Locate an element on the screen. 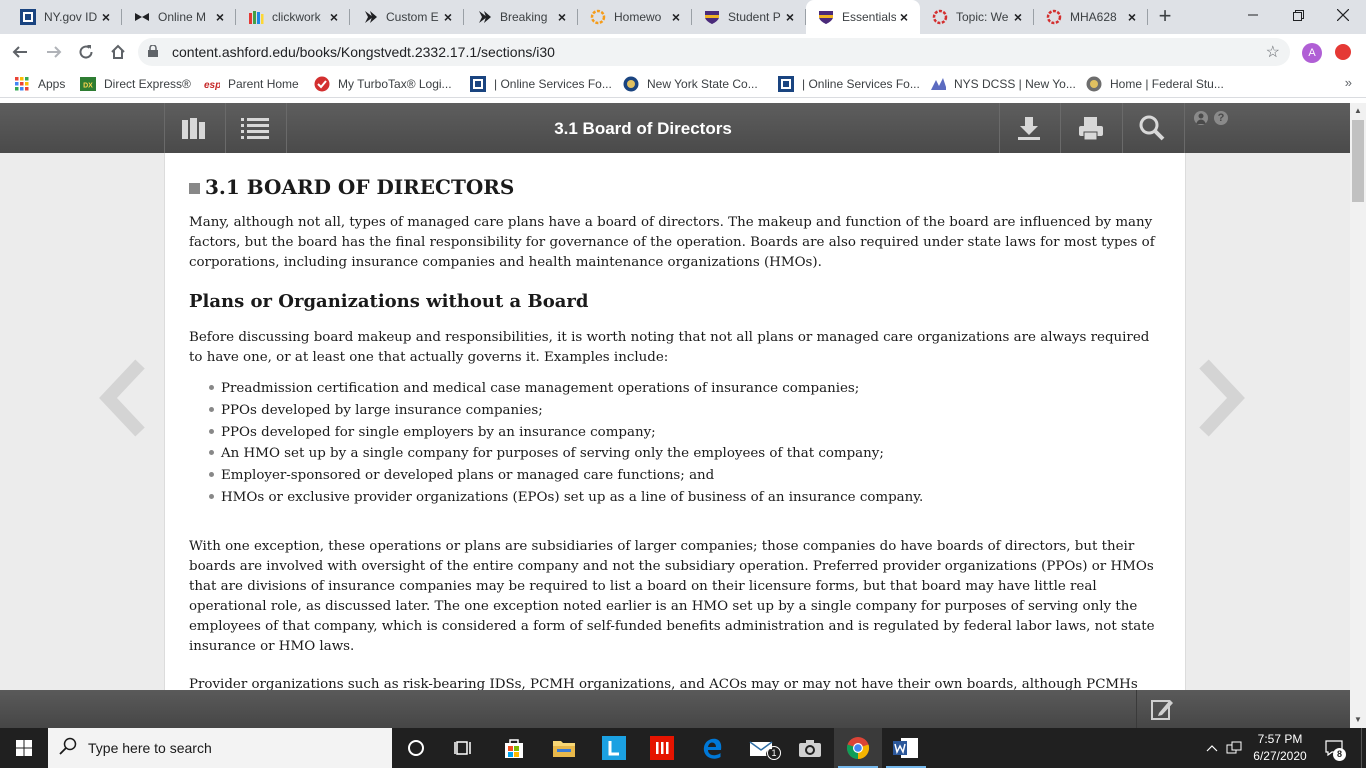  reload-button is located at coordinates (86, 52).